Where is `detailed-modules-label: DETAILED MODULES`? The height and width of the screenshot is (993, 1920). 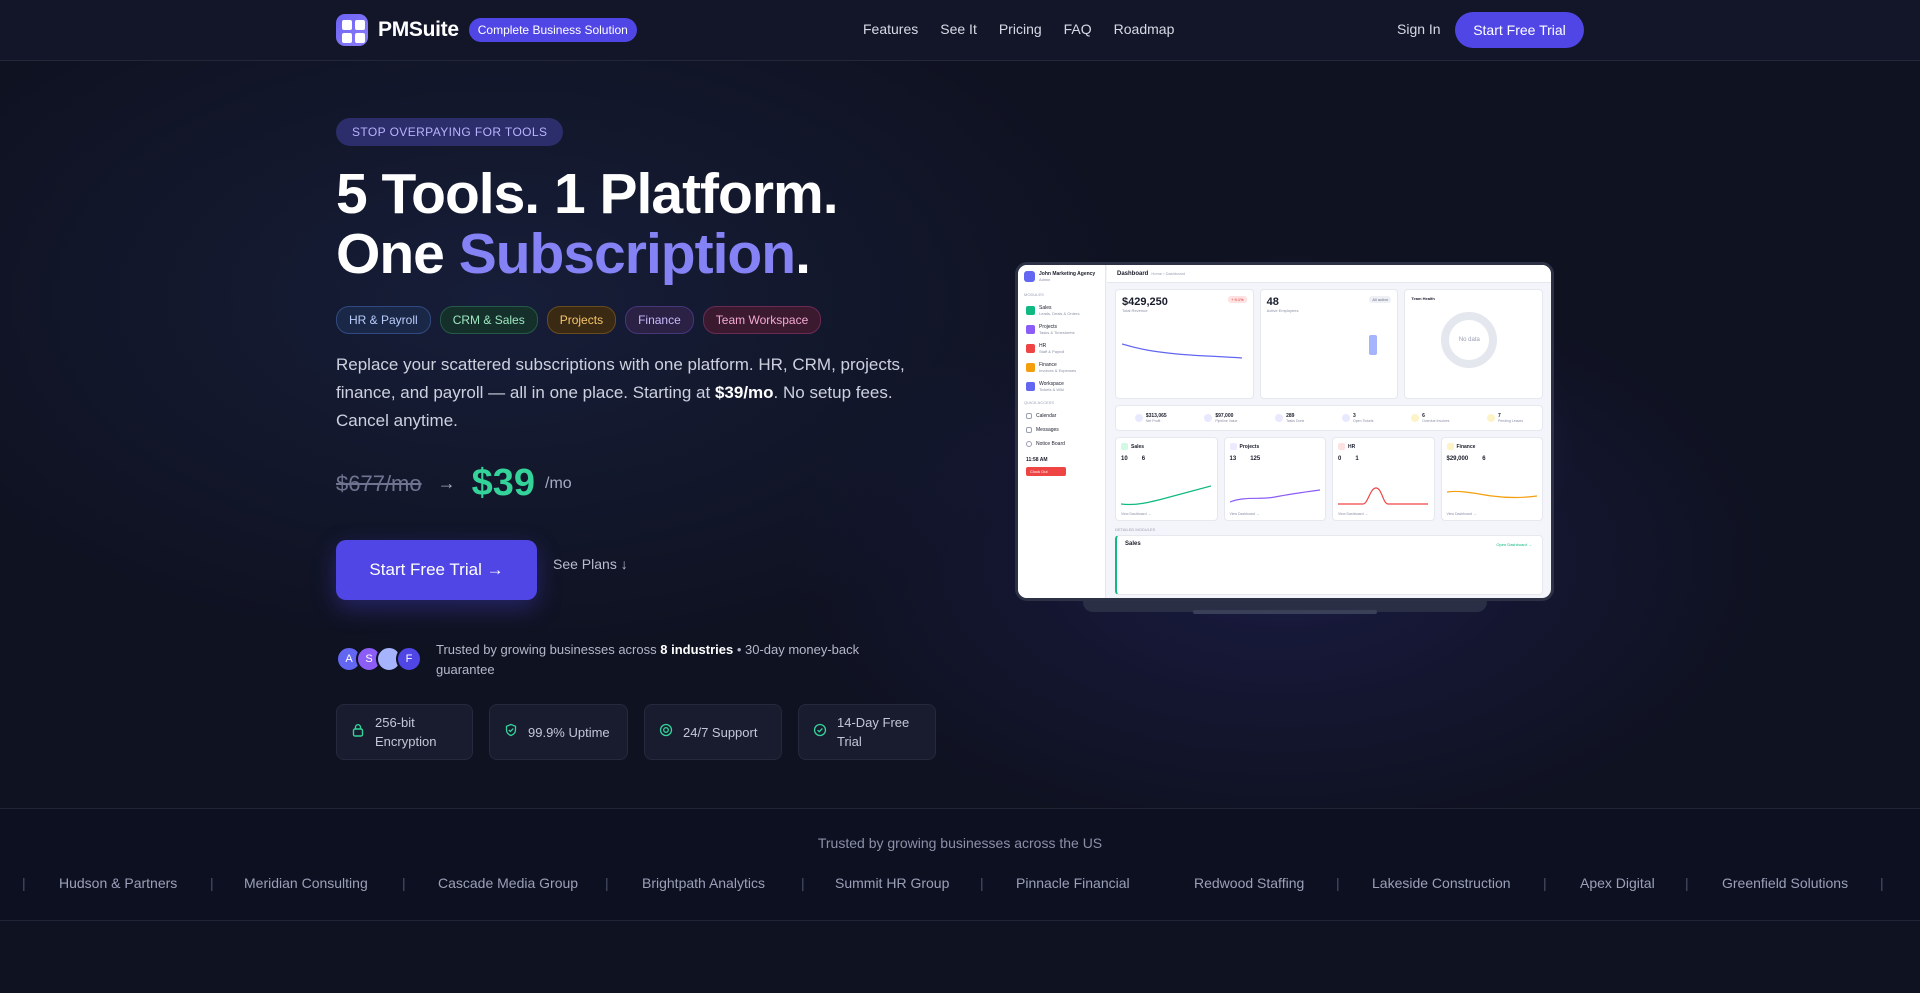 detailed-modules-label: DETAILED MODULES is located at coordinates (1135, 529).